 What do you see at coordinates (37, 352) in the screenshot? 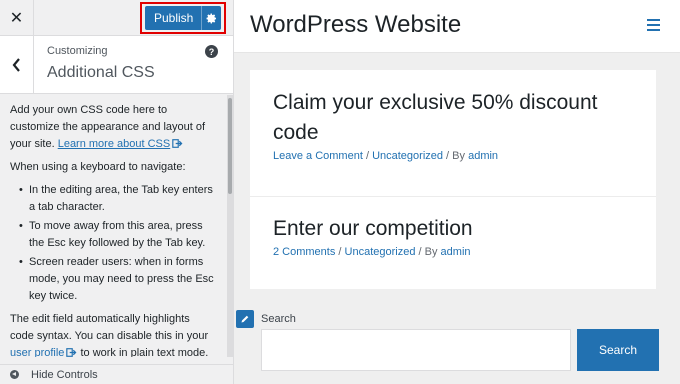
I see `user-profile-link: user profile` at bounding box center [37, 352].